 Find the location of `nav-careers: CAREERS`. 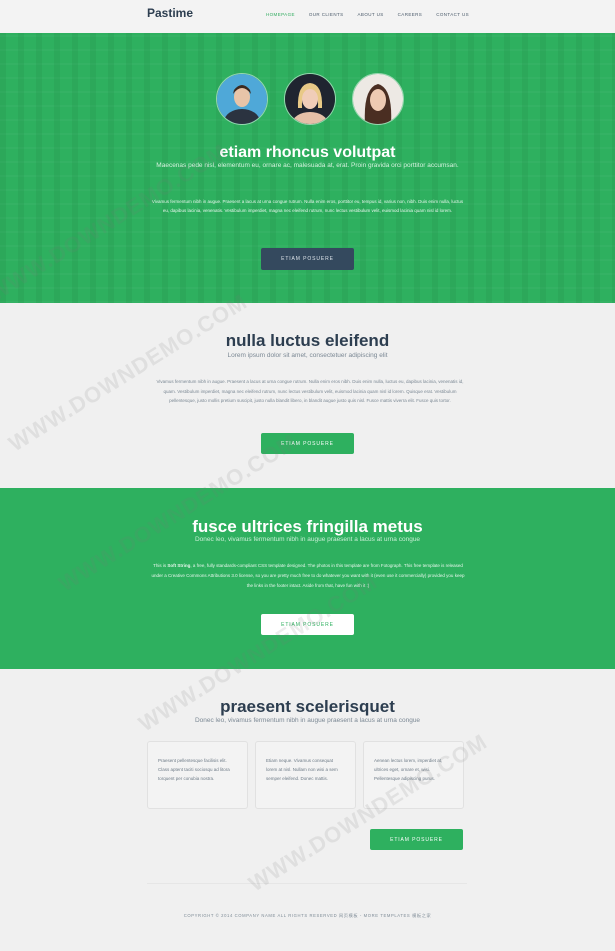

nav-careers: CAREERS is located at coordinates (410, 14).